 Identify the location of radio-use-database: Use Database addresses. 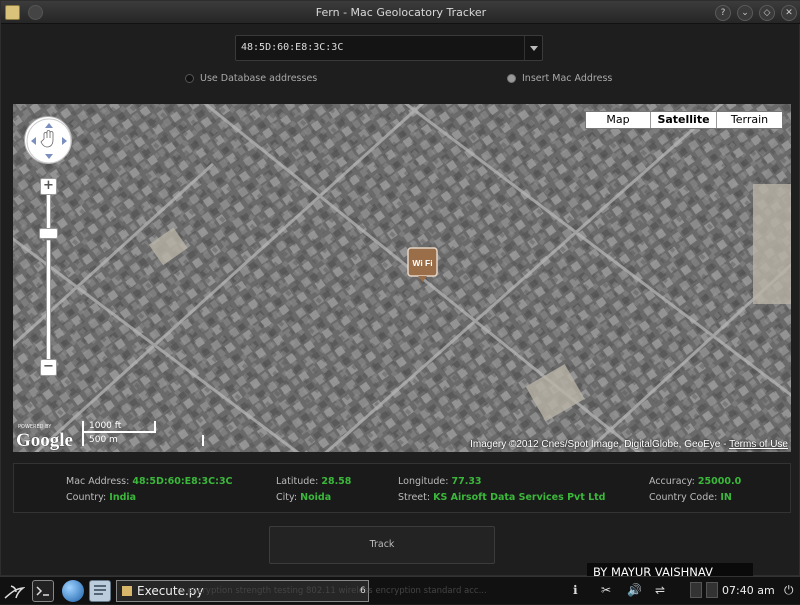
(251, 78).